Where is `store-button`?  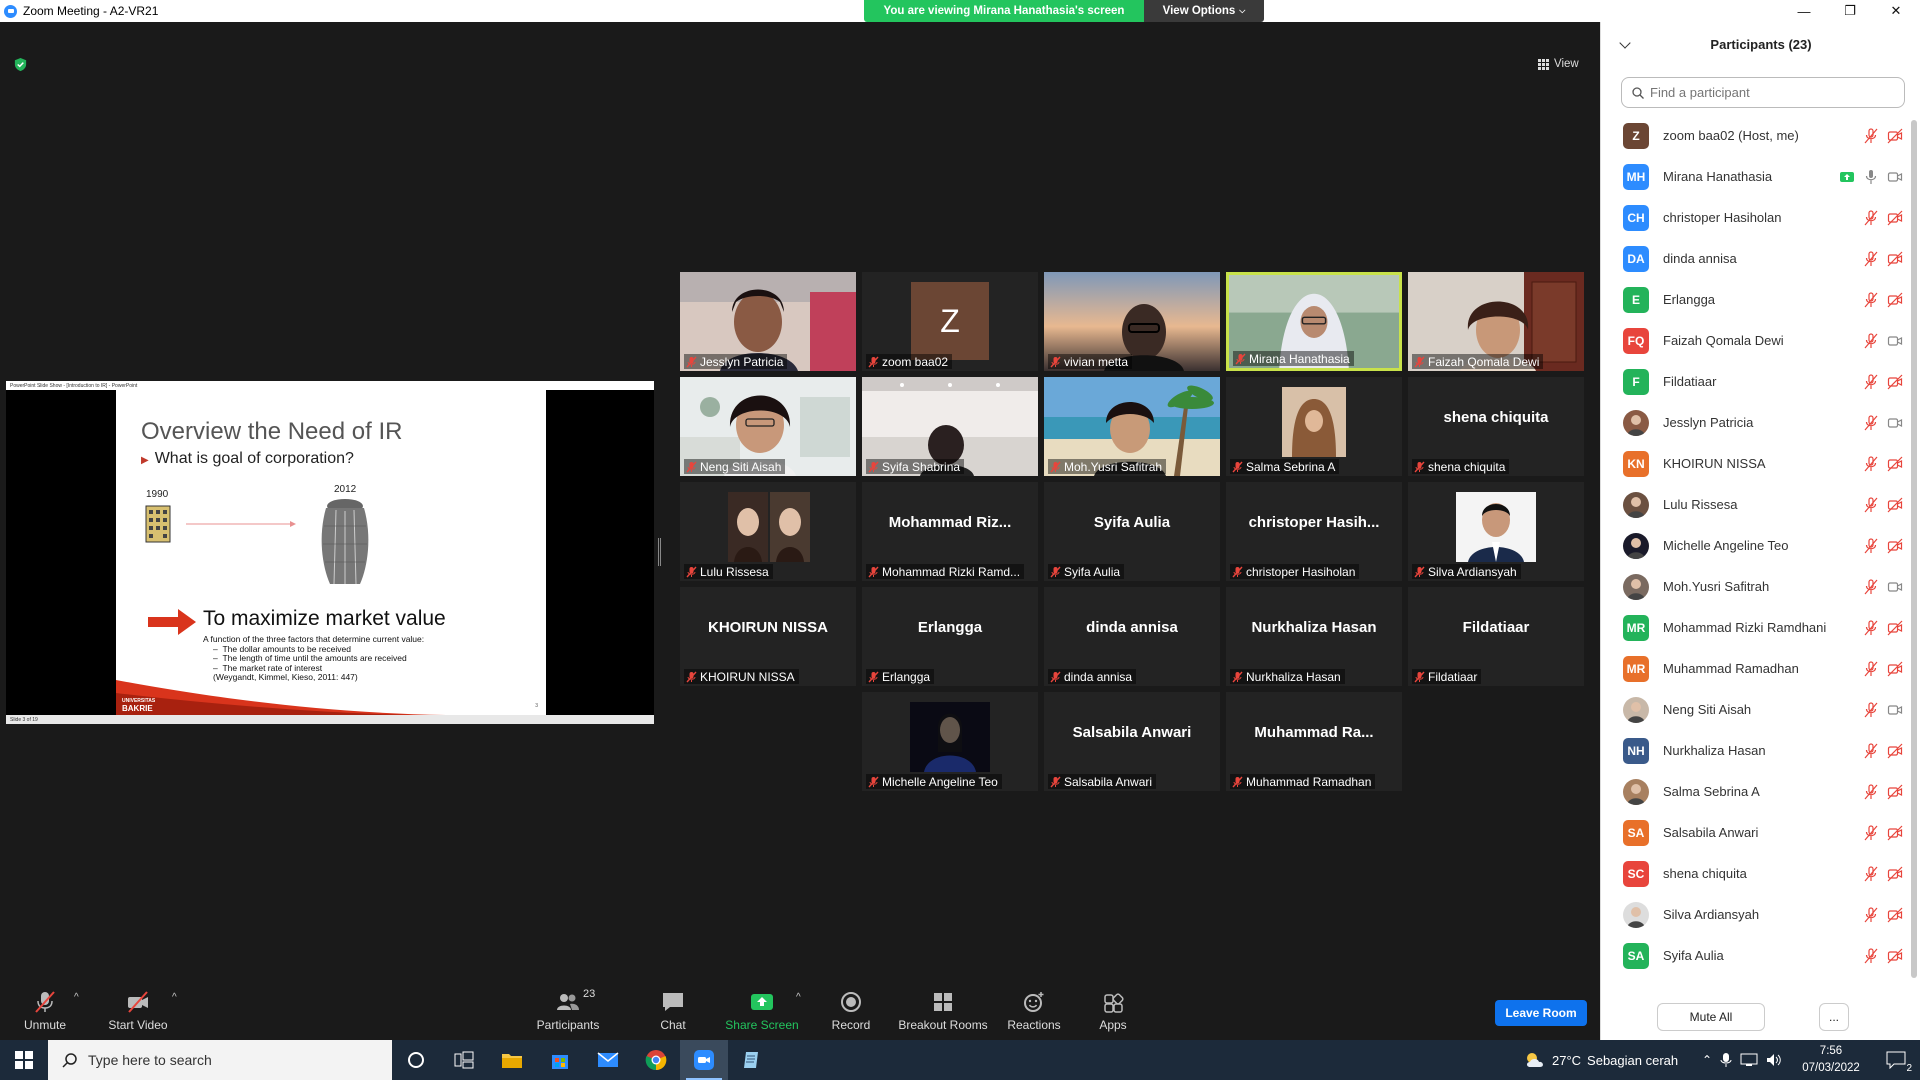
store-button is located at coordinates (560, 1060).